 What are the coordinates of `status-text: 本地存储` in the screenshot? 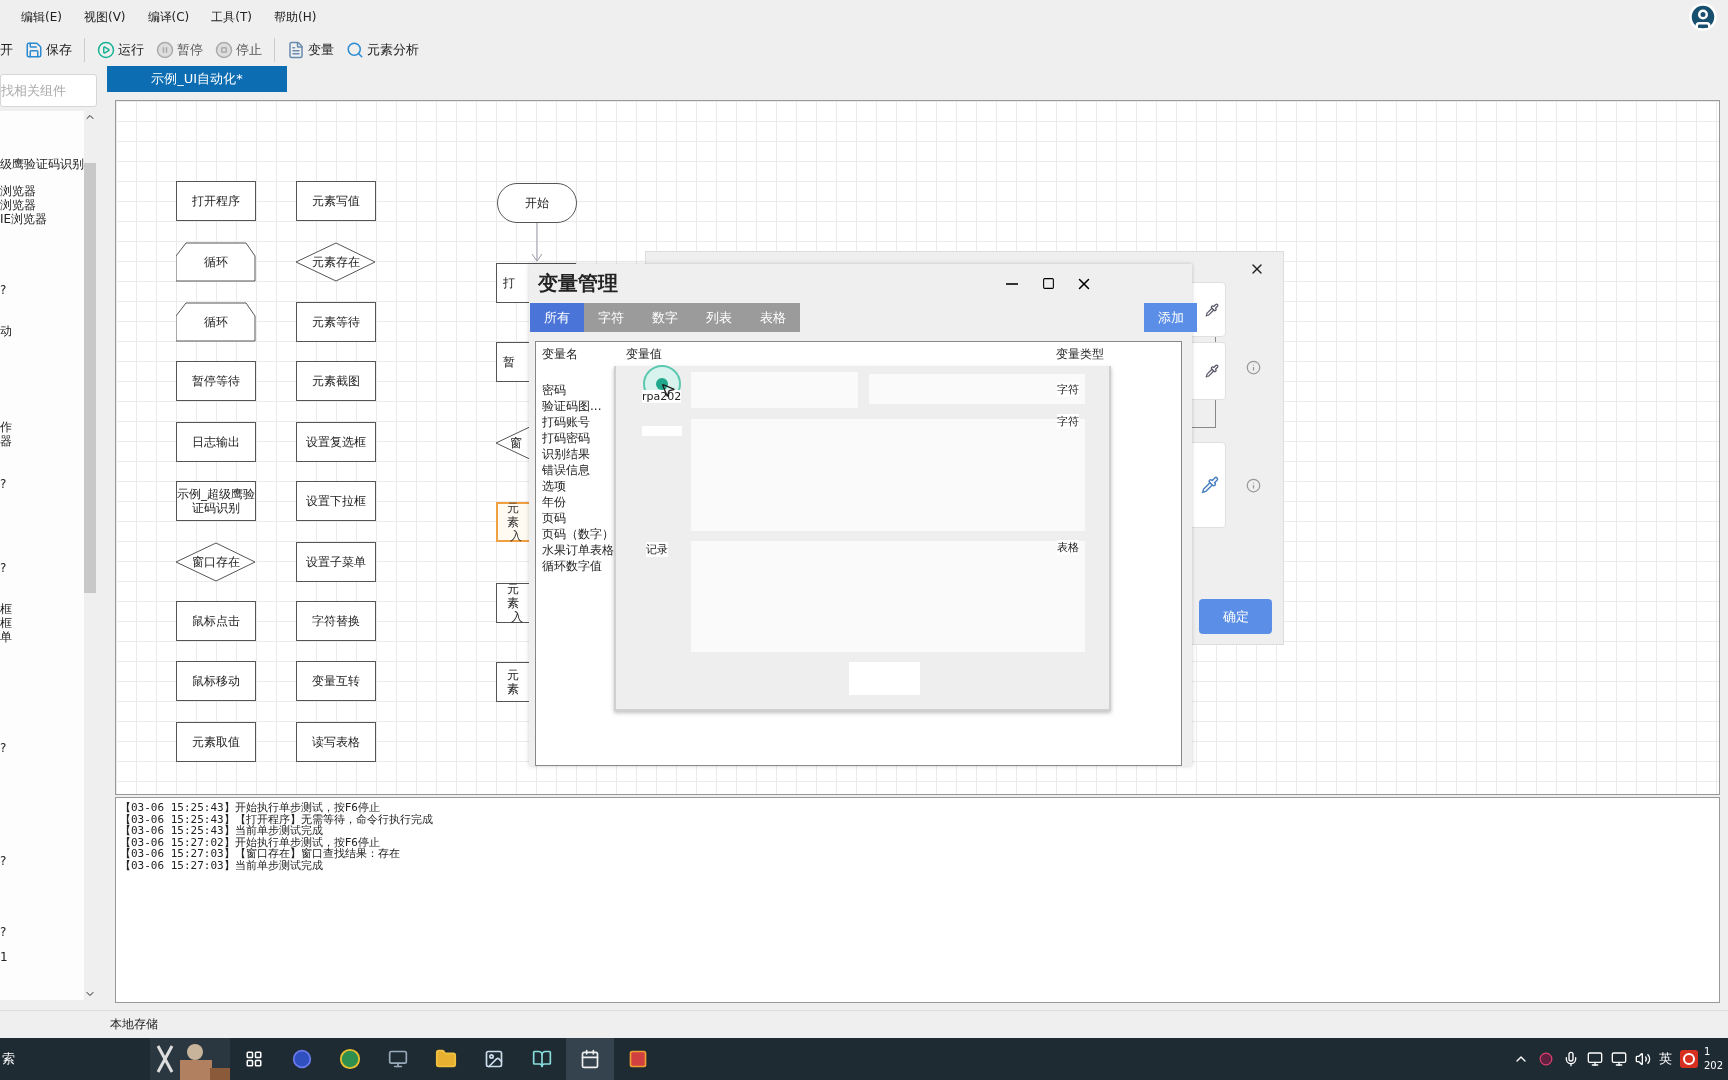 It's located at (134, 1024).